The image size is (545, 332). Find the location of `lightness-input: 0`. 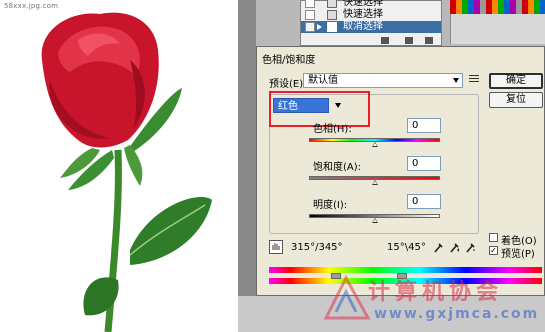

lightness-input: 0 is located at coordinates (424, 201).